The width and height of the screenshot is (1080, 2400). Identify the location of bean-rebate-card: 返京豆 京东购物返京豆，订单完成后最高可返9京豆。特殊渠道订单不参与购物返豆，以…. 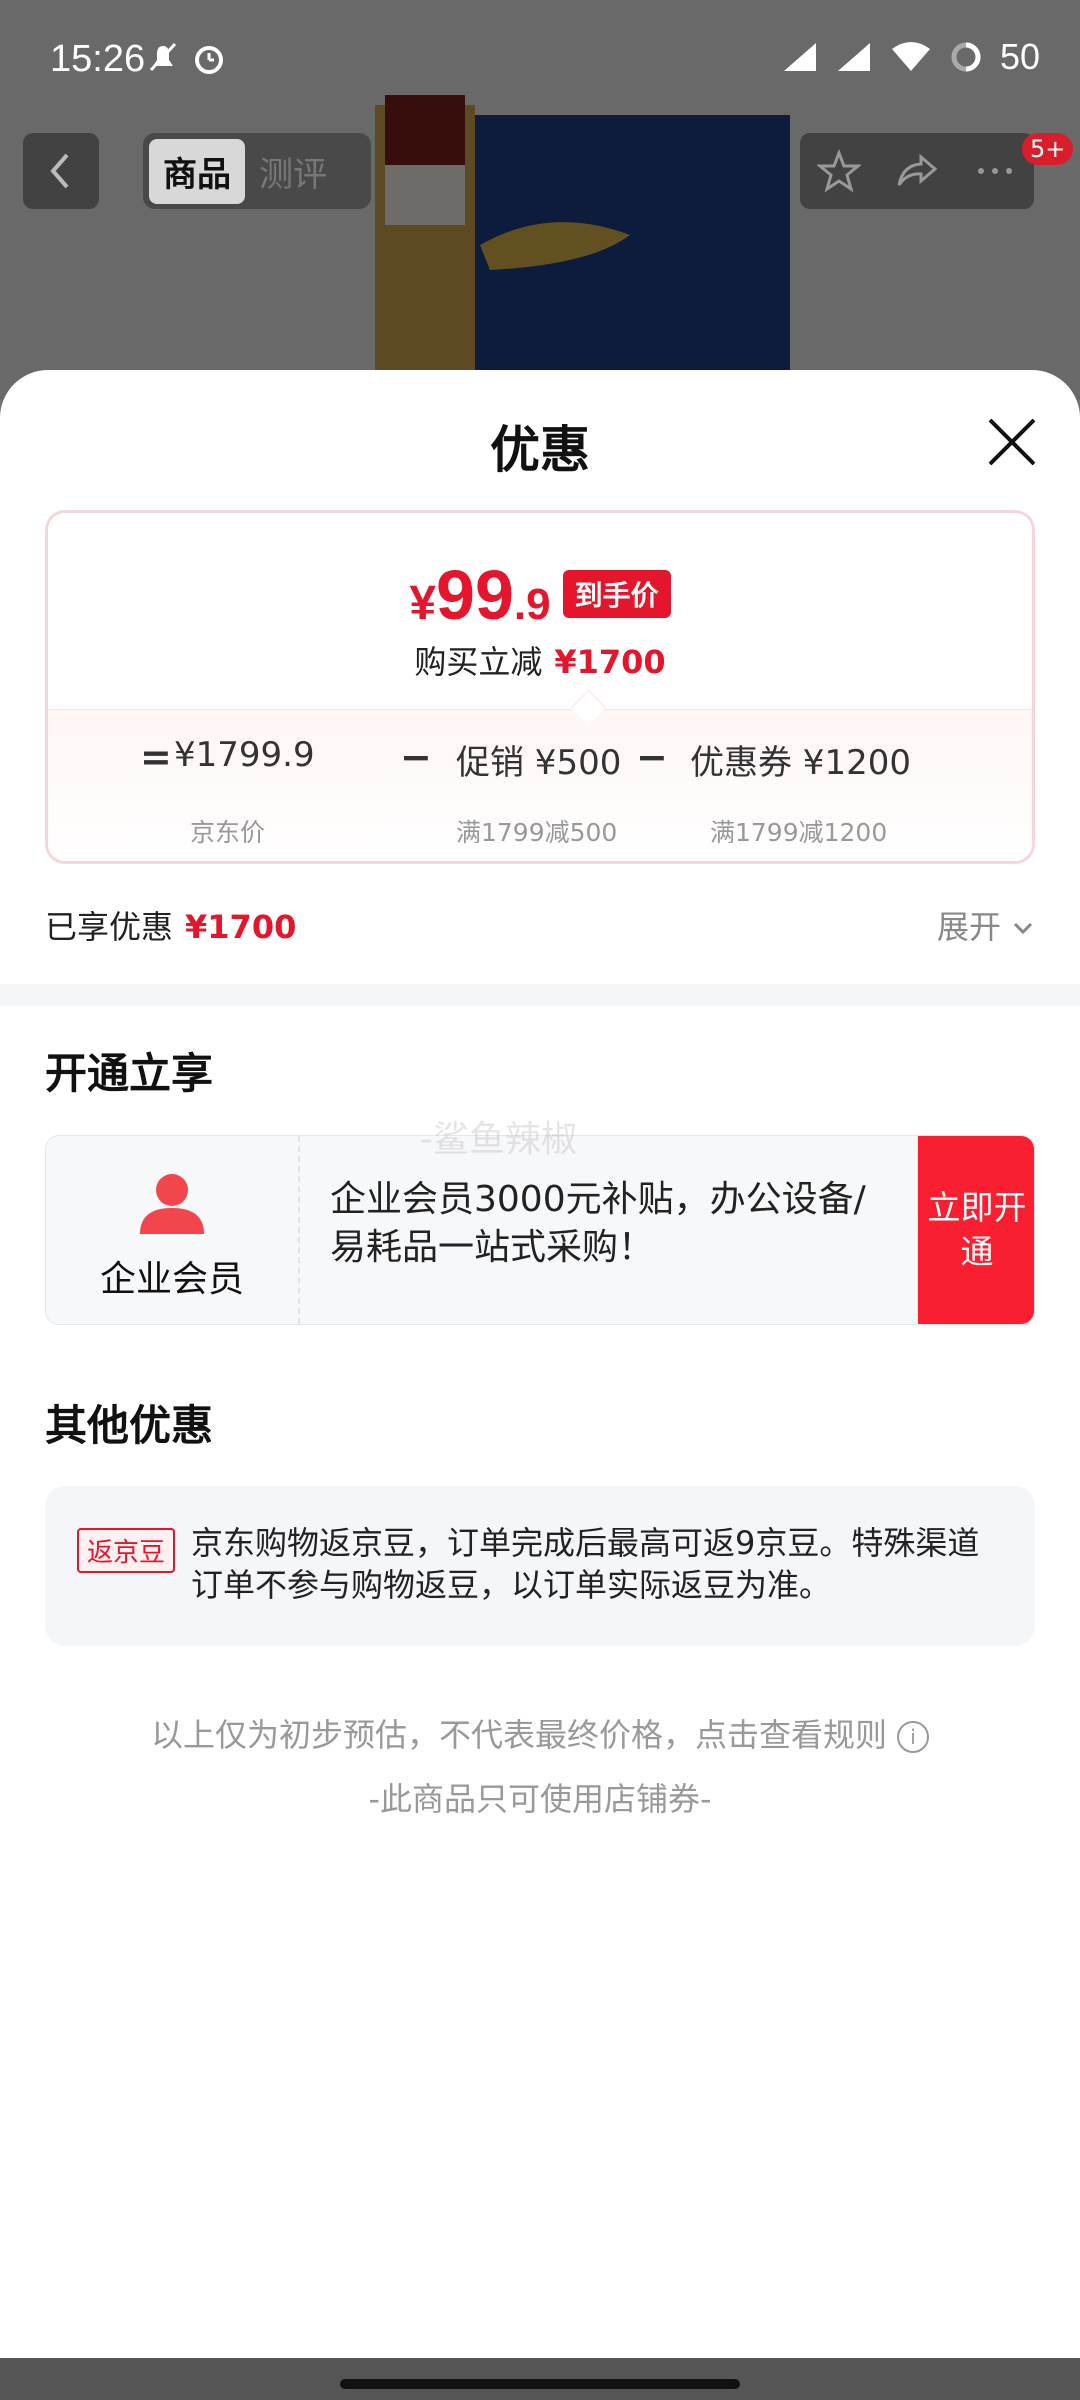
(540, 1566).